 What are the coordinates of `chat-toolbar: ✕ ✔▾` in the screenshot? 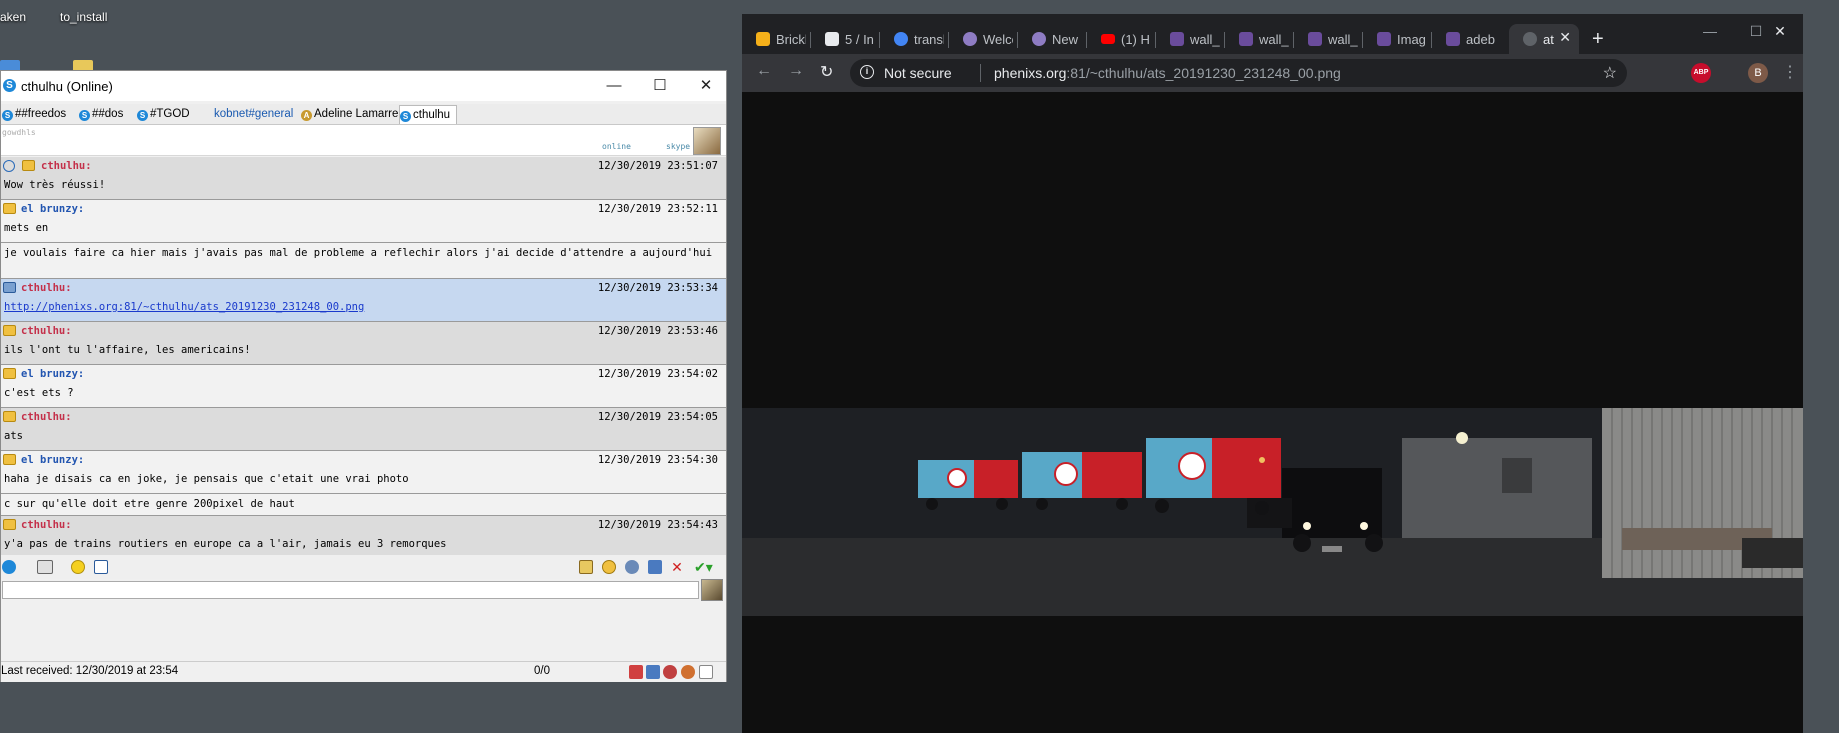 It's located at (363, 567).